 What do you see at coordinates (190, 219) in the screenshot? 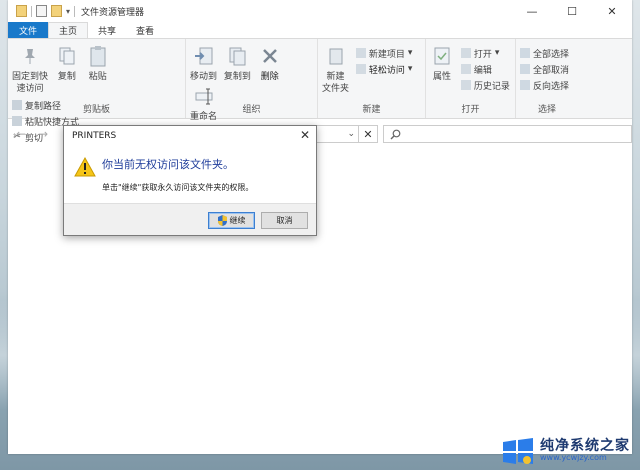
I see `dialog-footer: 继续 取消` at bounding box center [190, 219].